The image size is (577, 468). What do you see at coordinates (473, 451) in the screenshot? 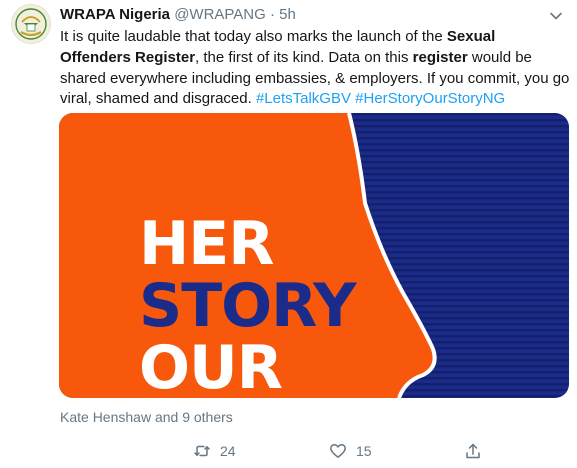
I see `share-icon` at bounding box center [473, 451].